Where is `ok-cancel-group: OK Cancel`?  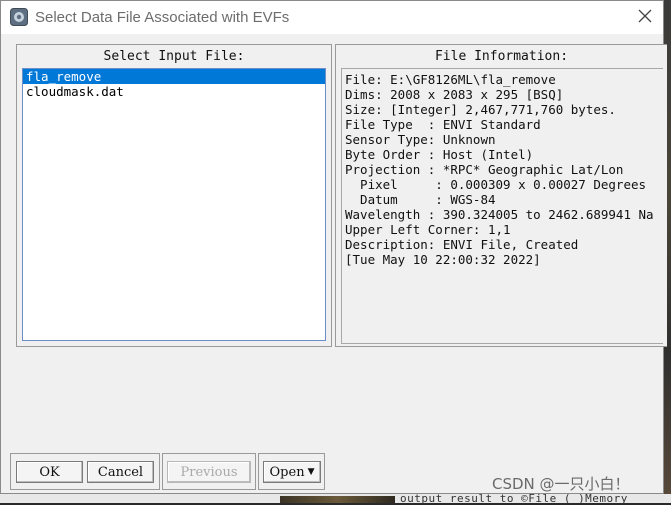 ok-cancel-group: OK Cancel is located at coordinates (85, 471).